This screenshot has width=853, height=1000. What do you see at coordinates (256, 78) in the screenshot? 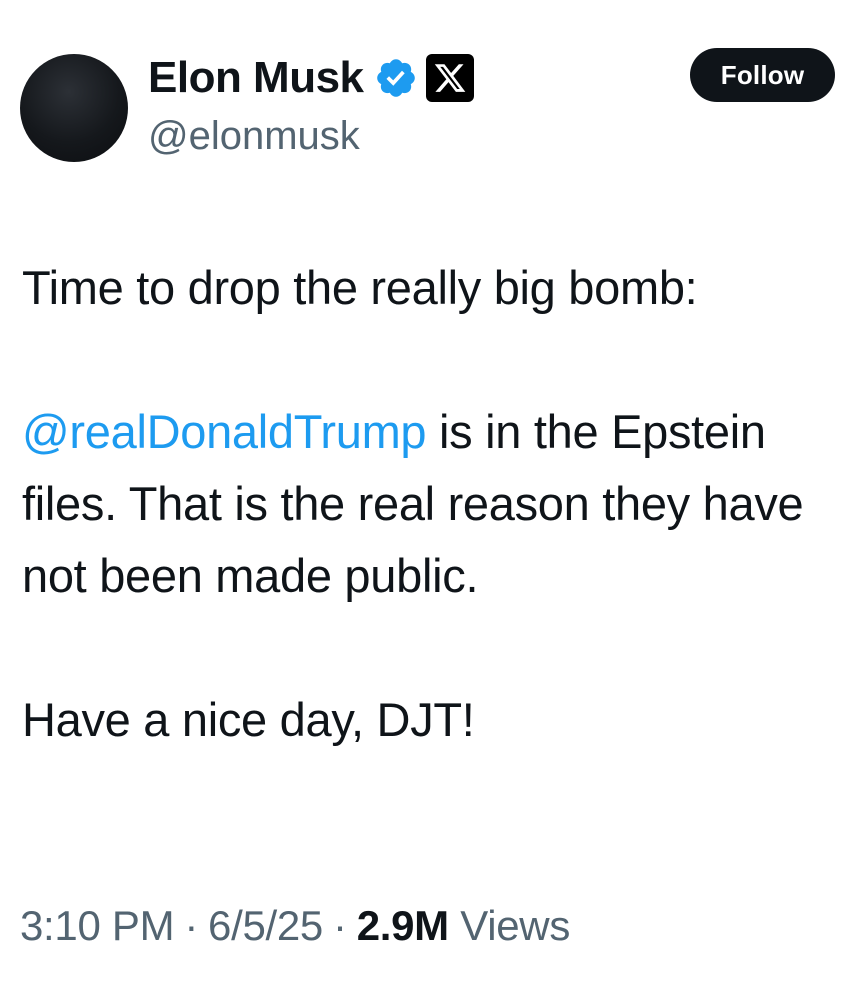
I see `author-display-name: Elon Musk` at bounding box center [256, 78].